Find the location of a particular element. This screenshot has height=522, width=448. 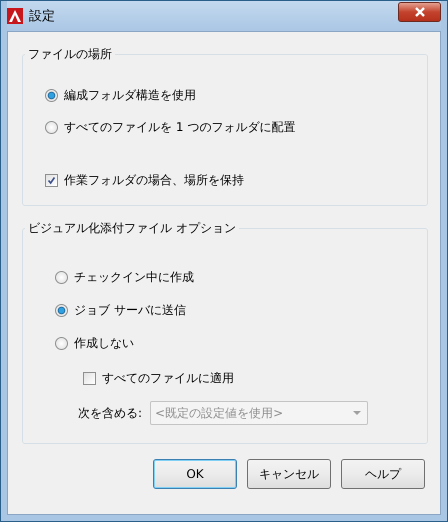

checkbox-label: 作業フォルダの場合、場所を保持 is located at coordinates (154, 180).